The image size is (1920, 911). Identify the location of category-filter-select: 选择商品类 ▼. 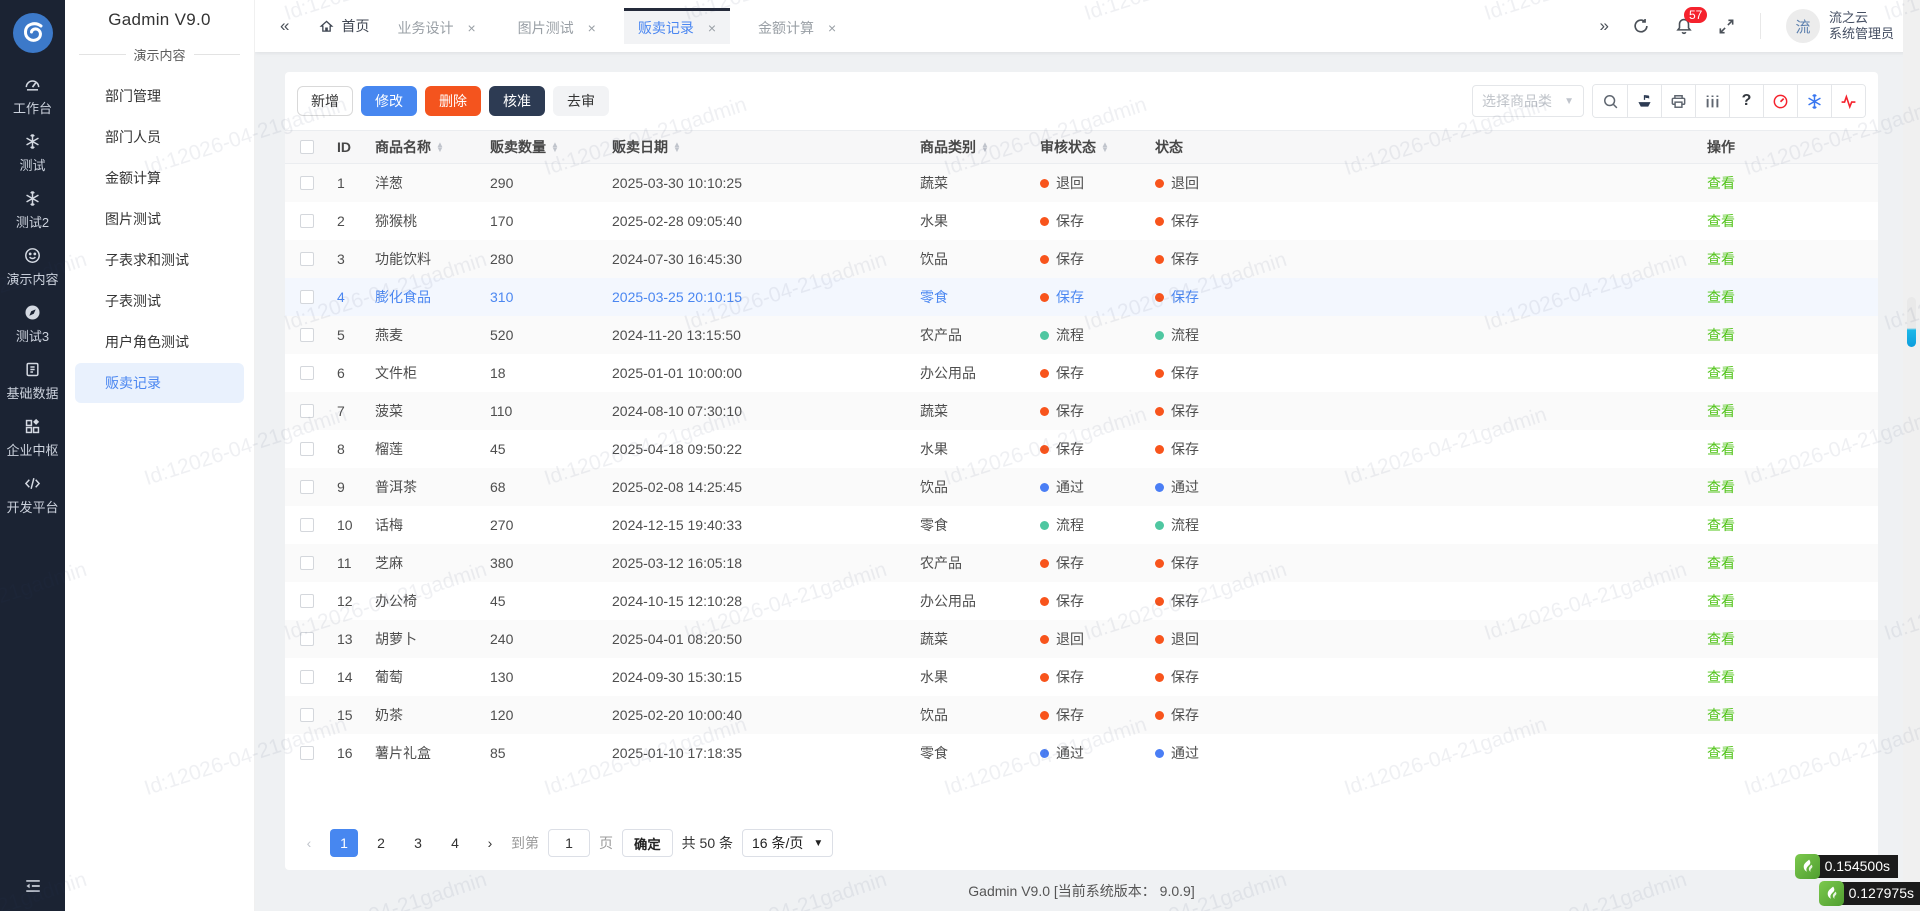
(1528, 101).